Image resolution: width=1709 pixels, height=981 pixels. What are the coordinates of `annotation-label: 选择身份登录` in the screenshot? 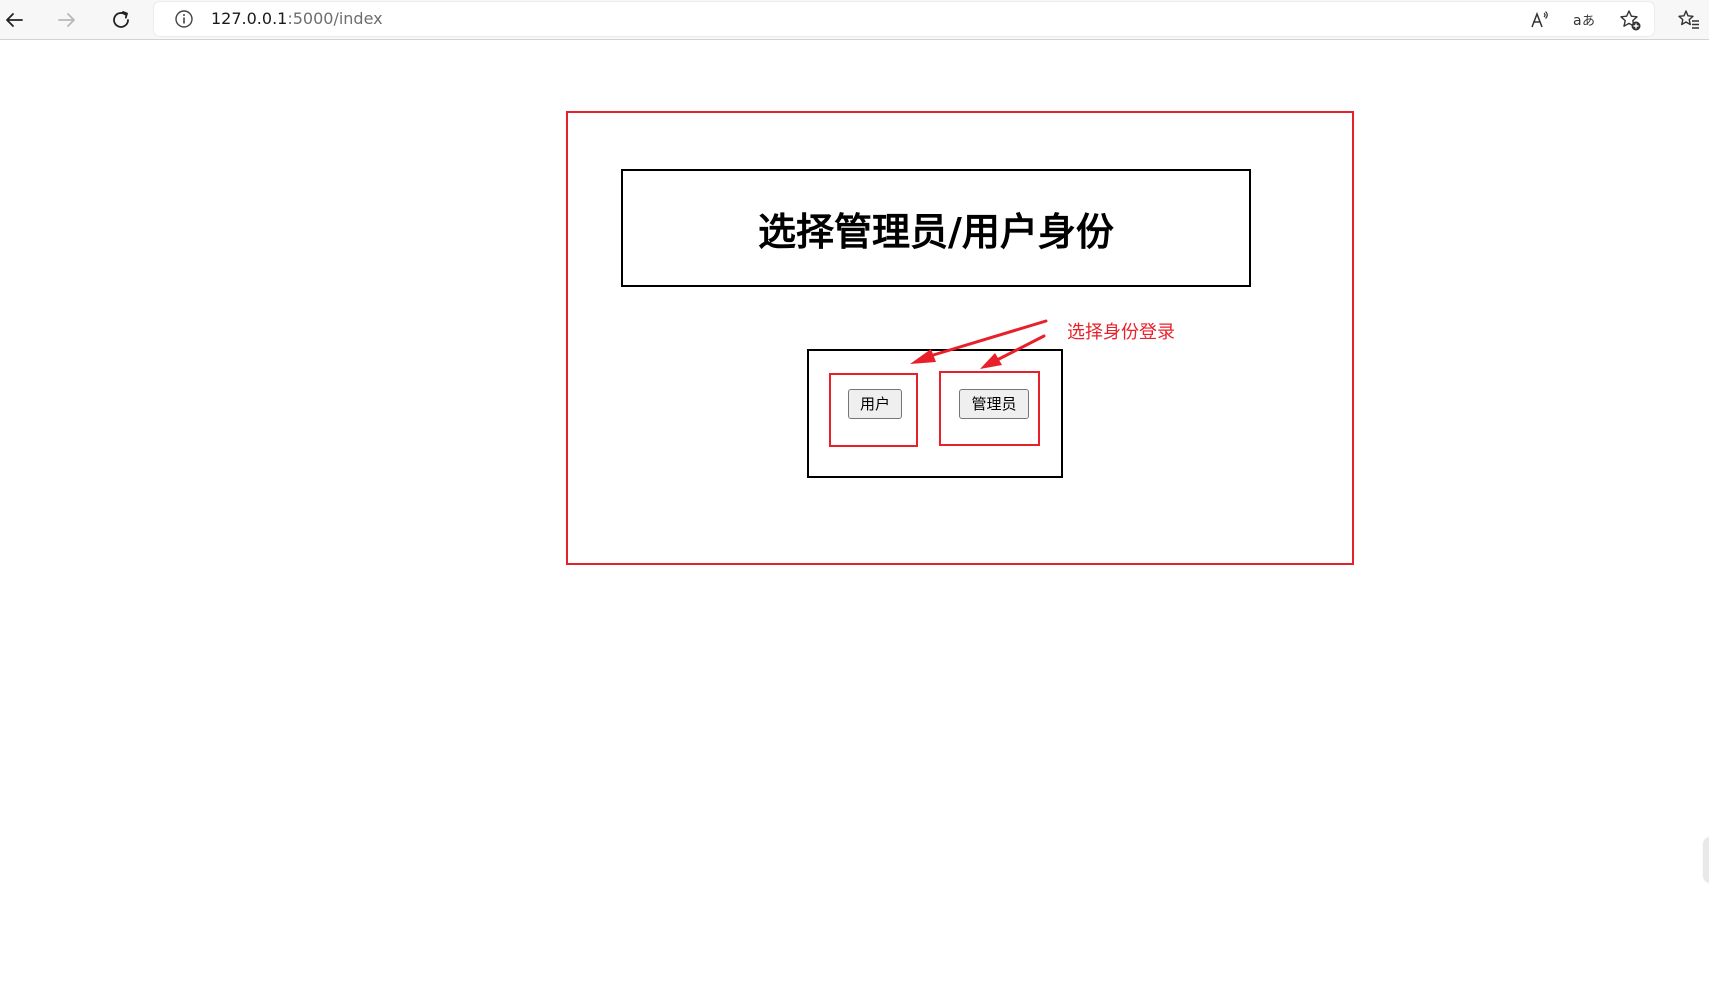 It's located at (1121, 332).